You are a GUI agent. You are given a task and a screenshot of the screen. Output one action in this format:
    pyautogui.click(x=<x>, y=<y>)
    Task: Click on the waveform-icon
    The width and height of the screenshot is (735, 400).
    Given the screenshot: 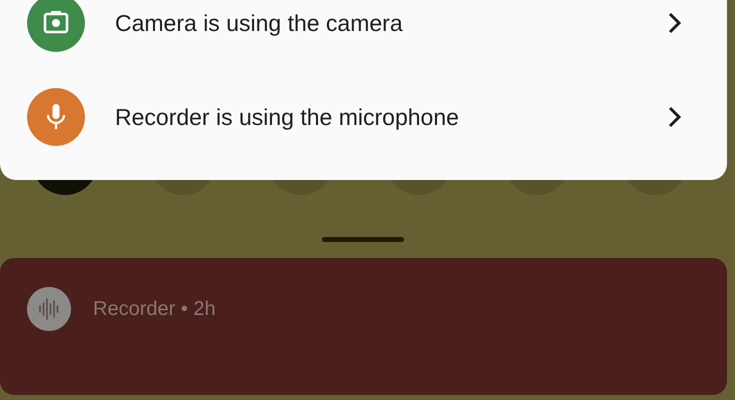 What is the action you would take?
    pyautogui.click(x=49, y=309)
    